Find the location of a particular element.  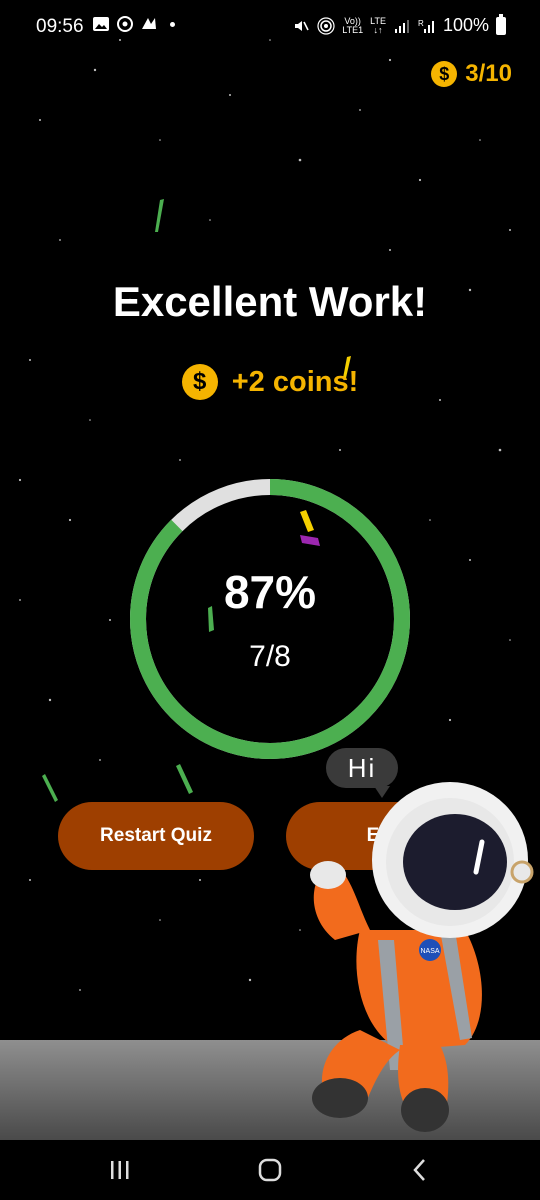

system-status-icons: Vo)) LTE1 LTE ↓↑ R 100% is located at coordinates (399, 24).